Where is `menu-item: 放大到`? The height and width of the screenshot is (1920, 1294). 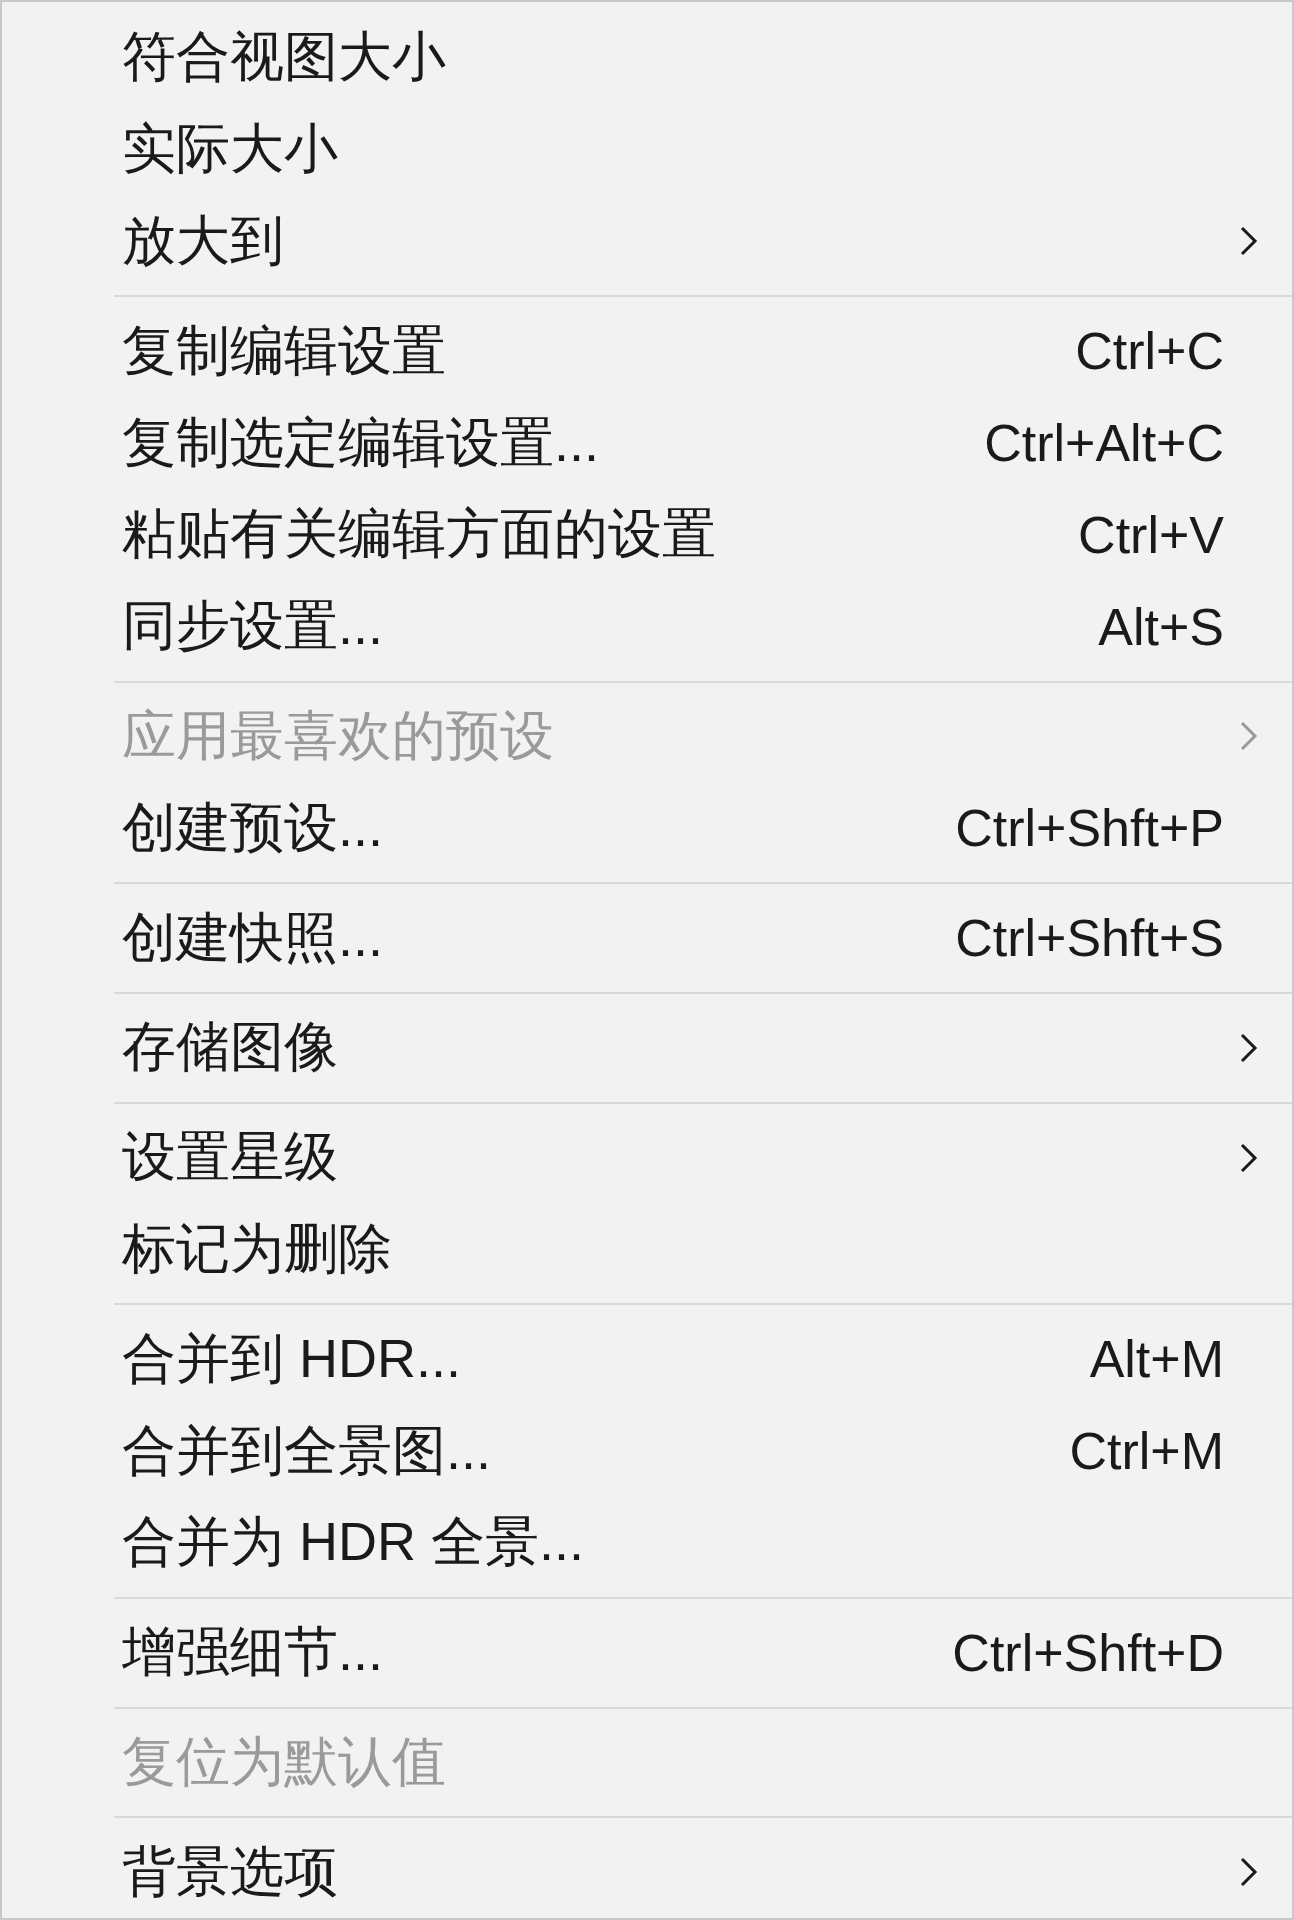 menu-item: 放大到 is located at coordinates (647, 241).